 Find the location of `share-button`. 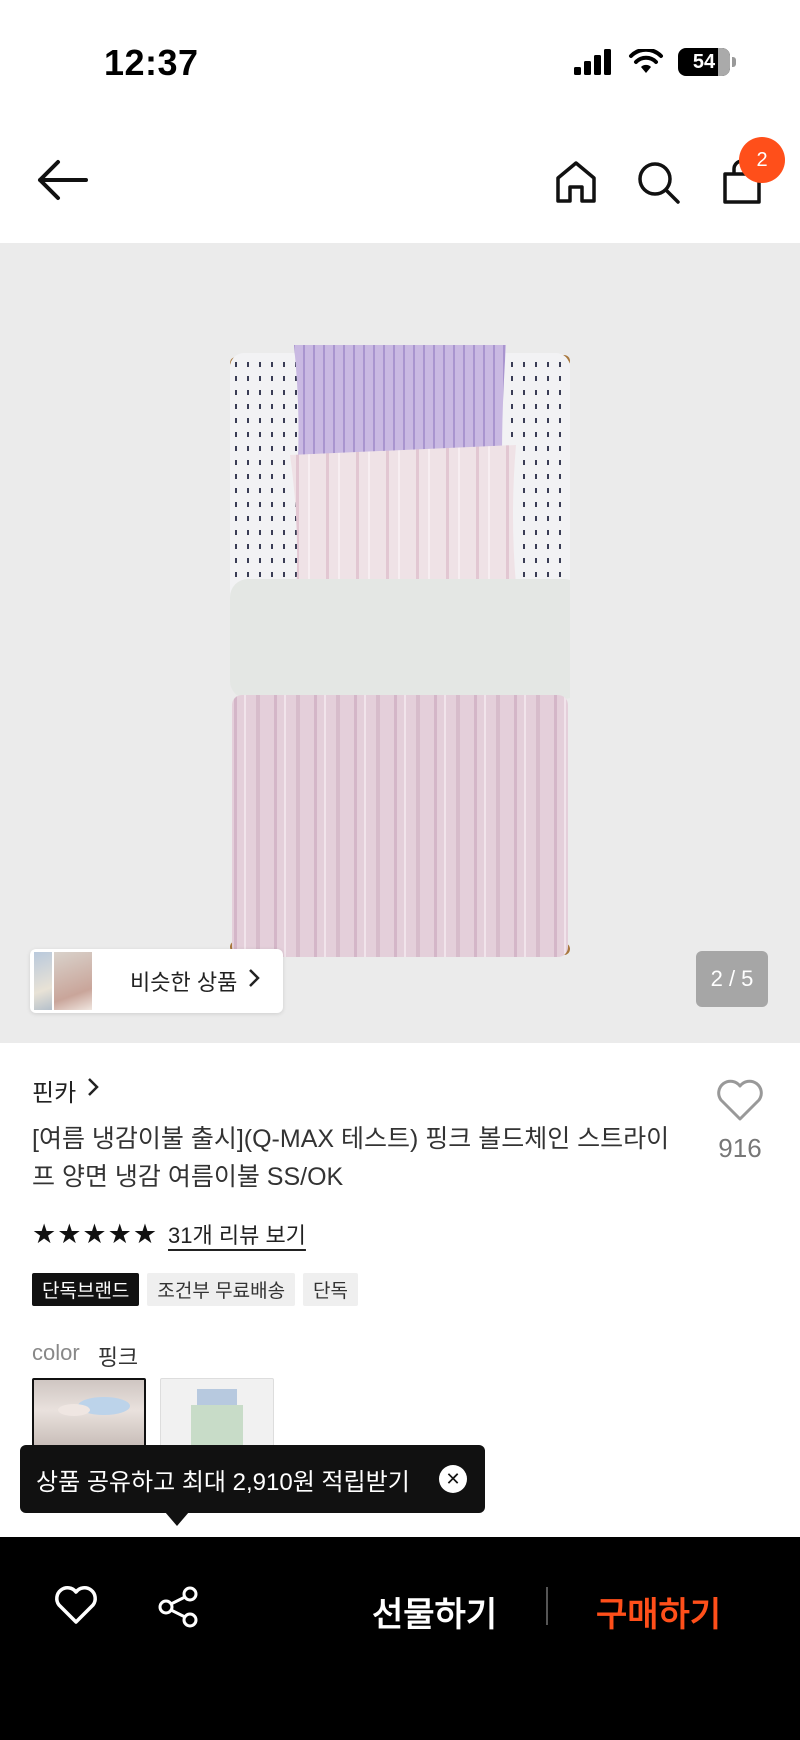

share-button is located at coordinates (178, 1609).